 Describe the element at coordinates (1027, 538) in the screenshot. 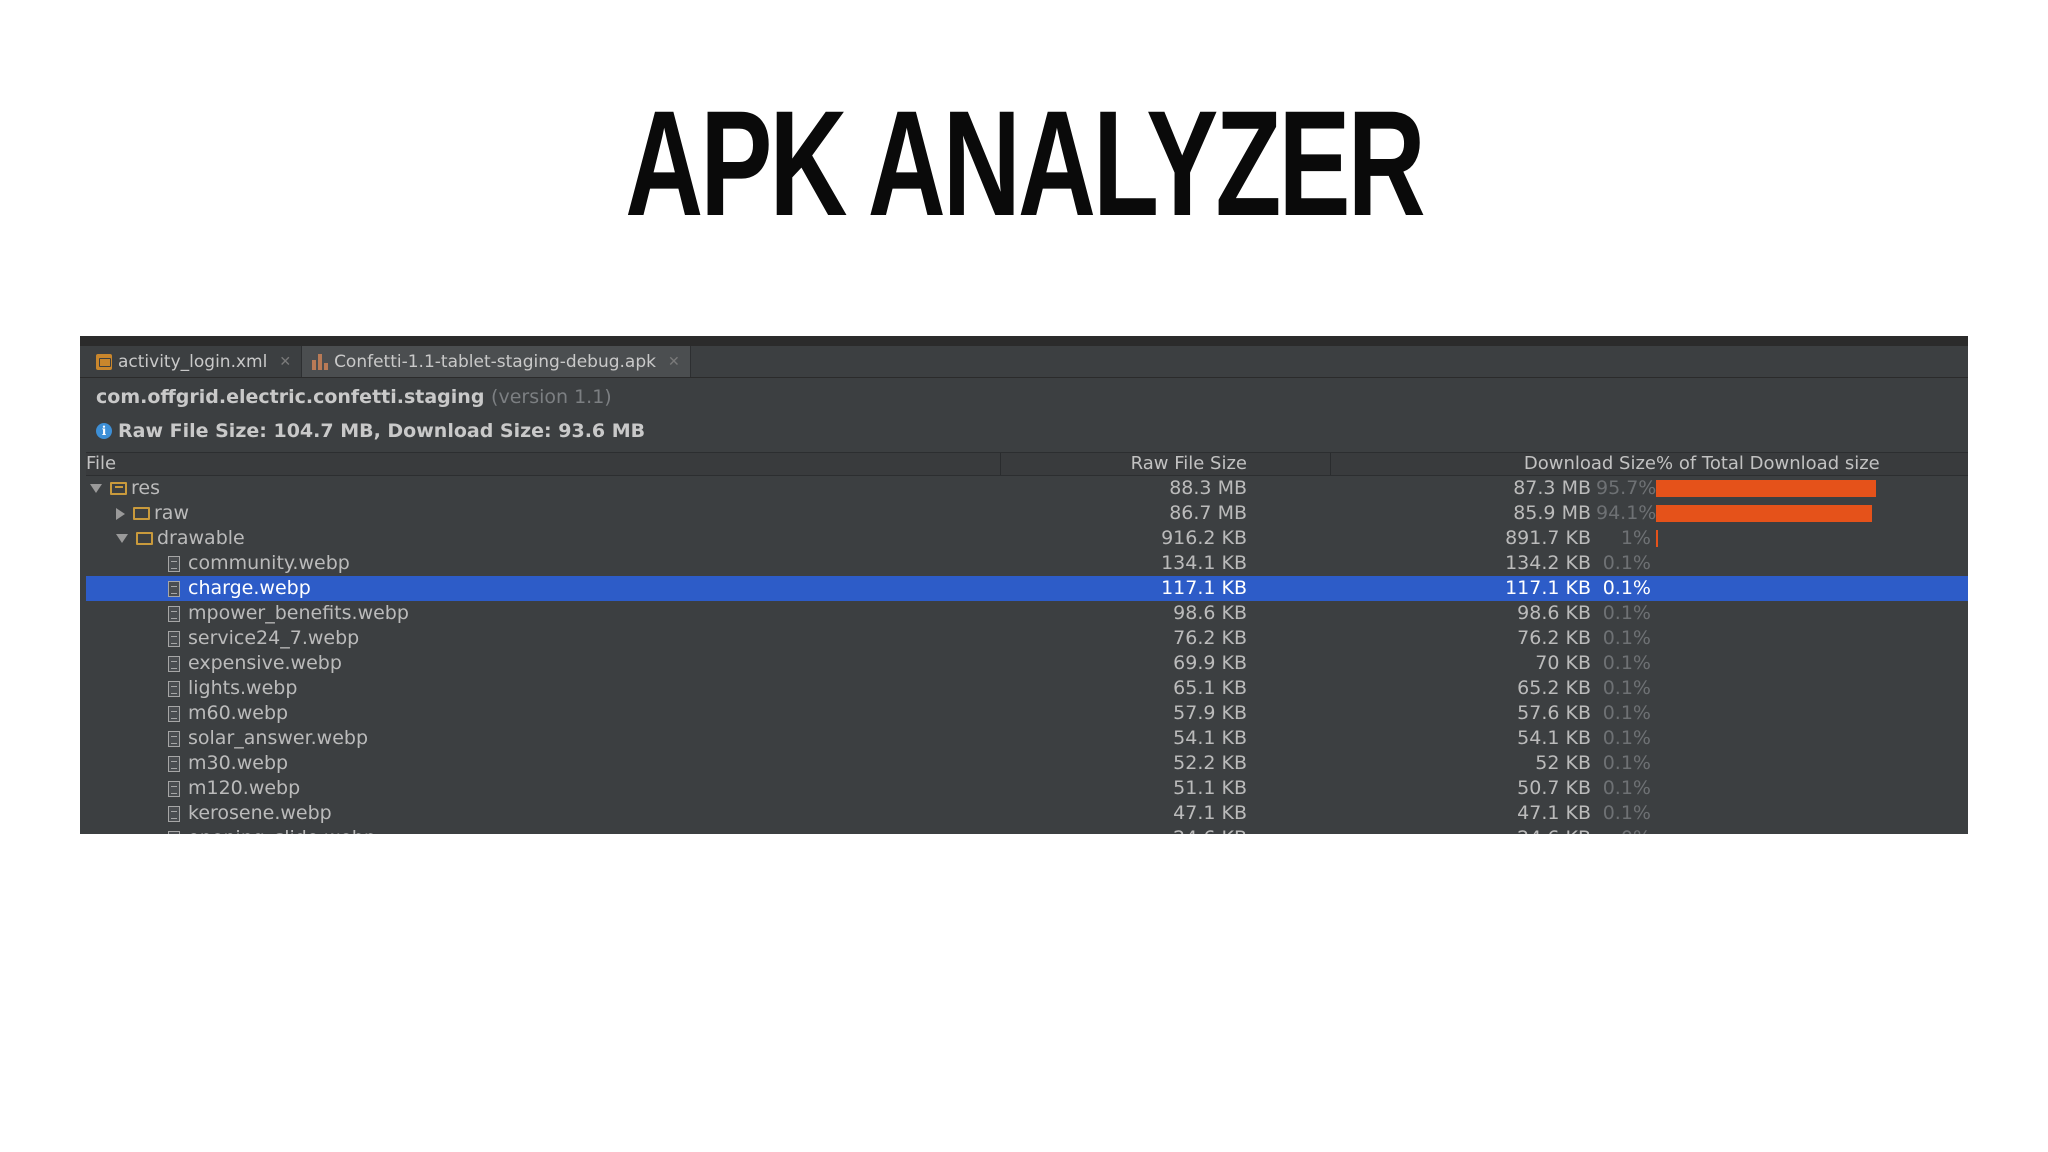

I see `table-row: drawable 916.2 KB 891.7 KB 1%` at that location.